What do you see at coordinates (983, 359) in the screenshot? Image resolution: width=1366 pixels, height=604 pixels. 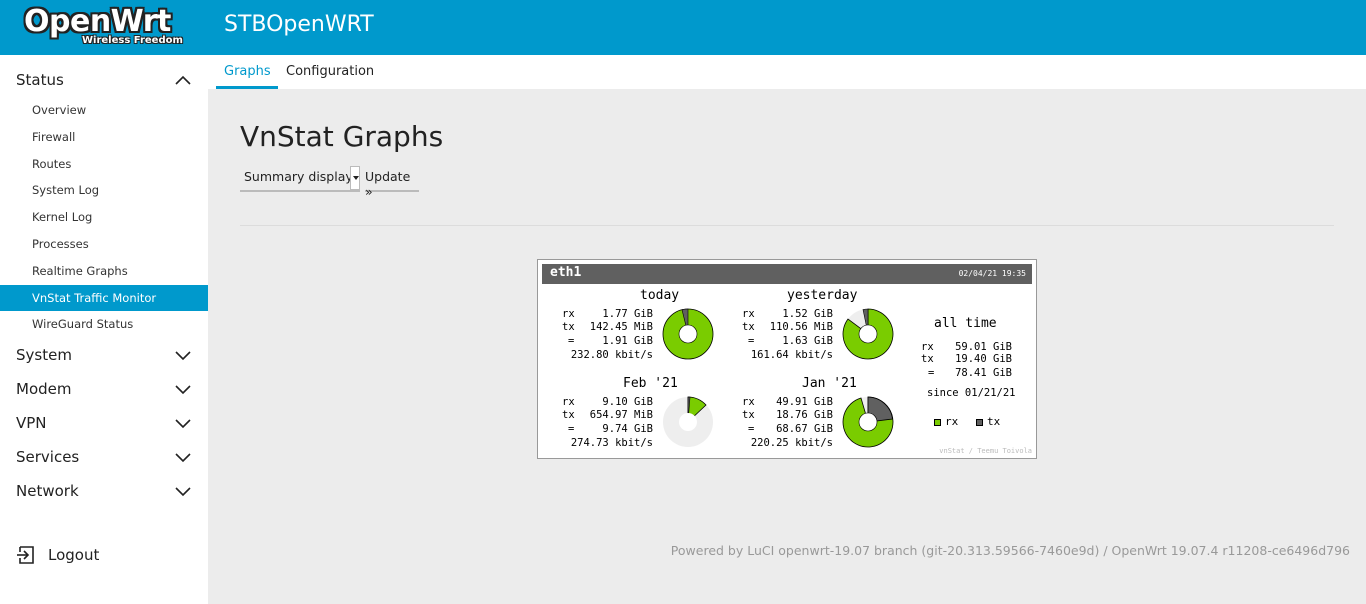 I see `alltime-tx-value: 19.40 GiB` at bounding box center [983, 359].